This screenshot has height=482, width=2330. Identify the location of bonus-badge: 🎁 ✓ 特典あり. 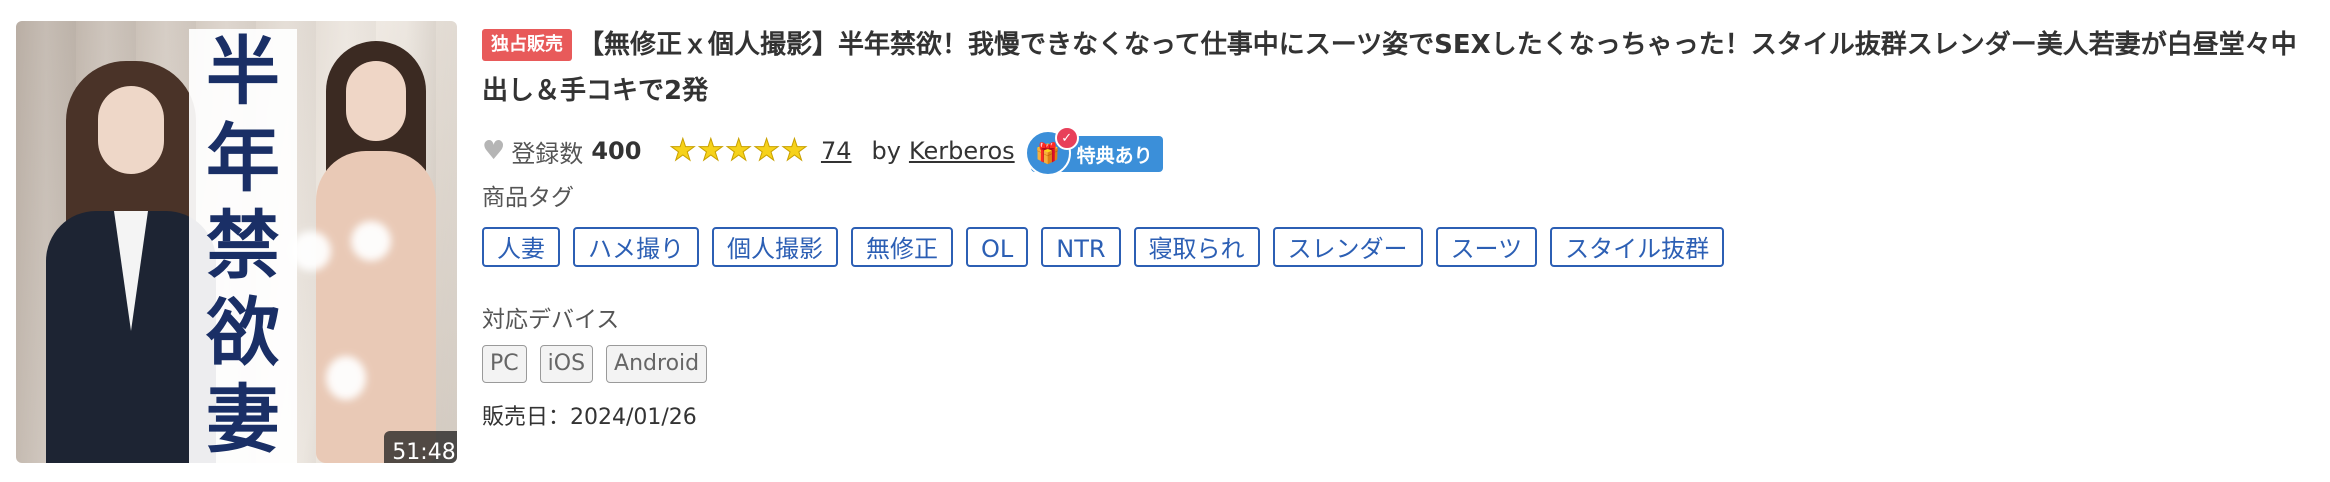
(1093, 151).